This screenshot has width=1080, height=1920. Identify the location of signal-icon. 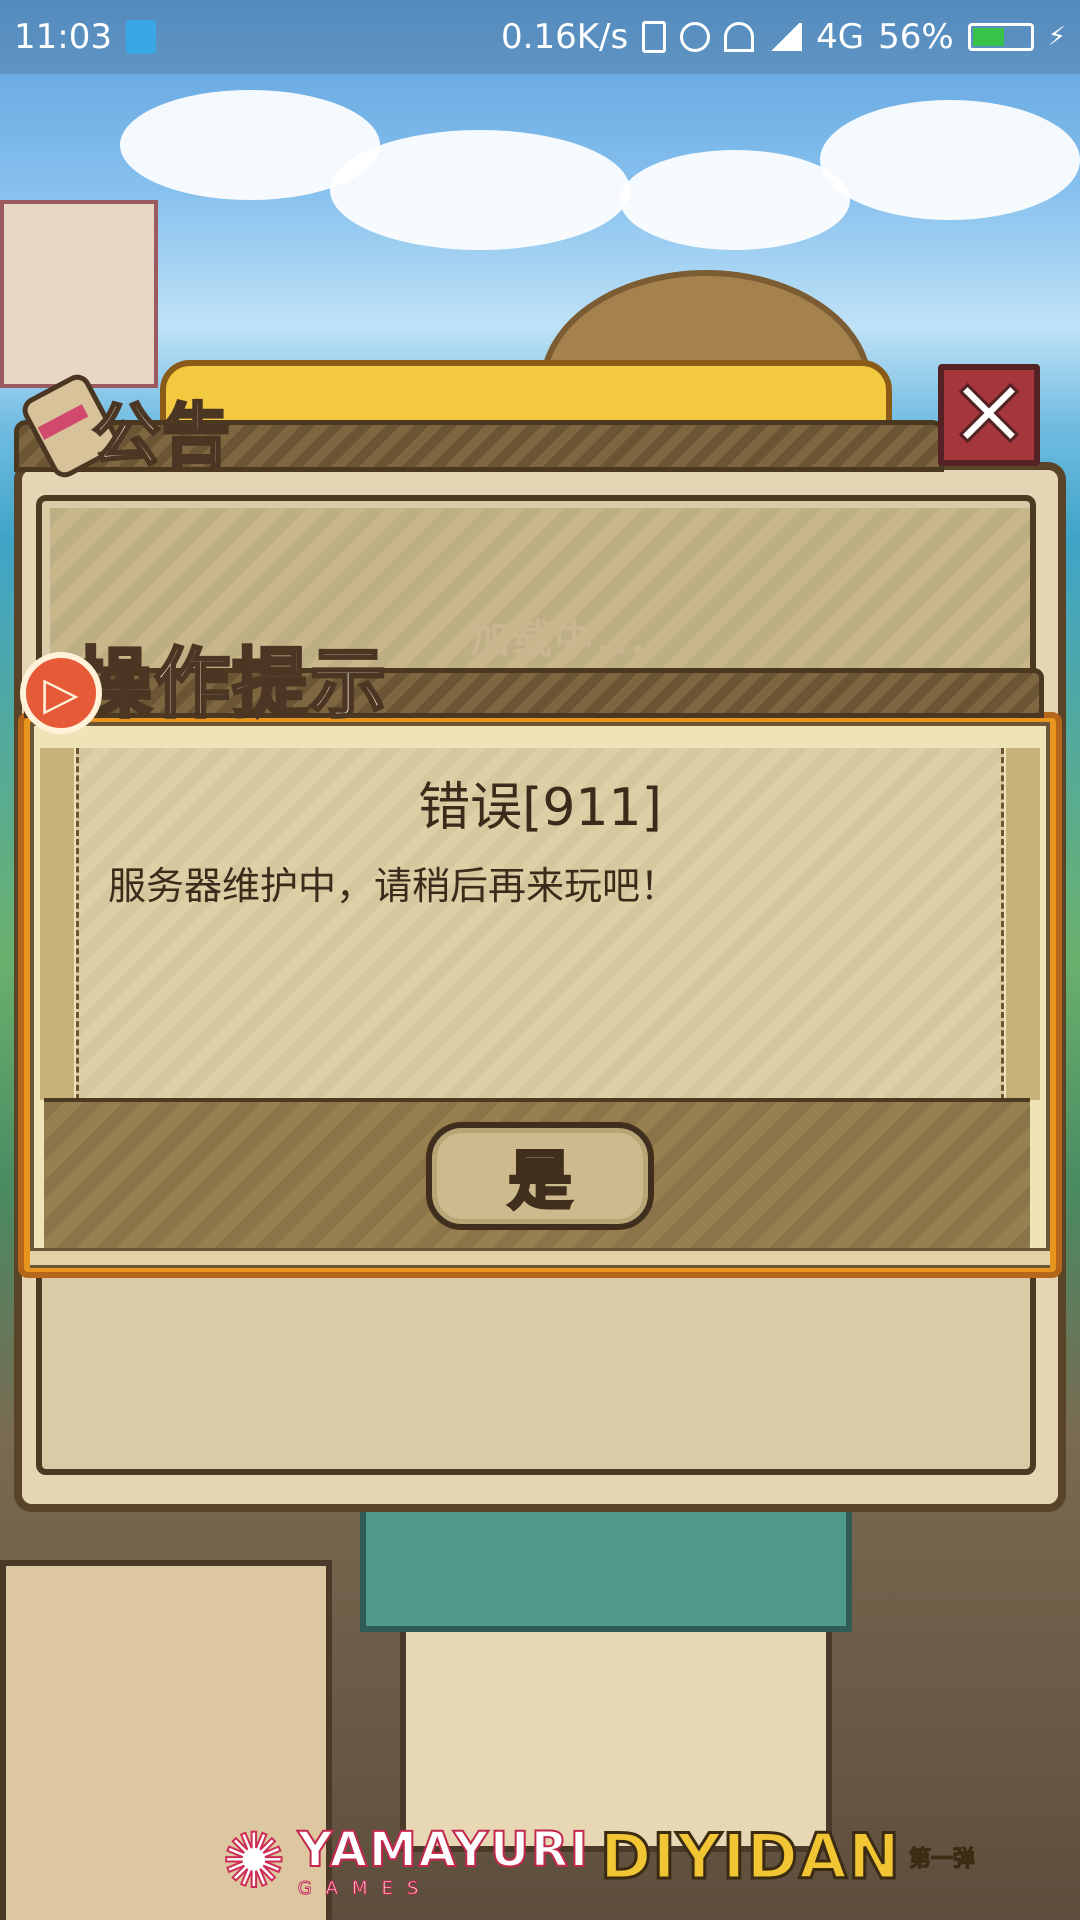
(785, 37).